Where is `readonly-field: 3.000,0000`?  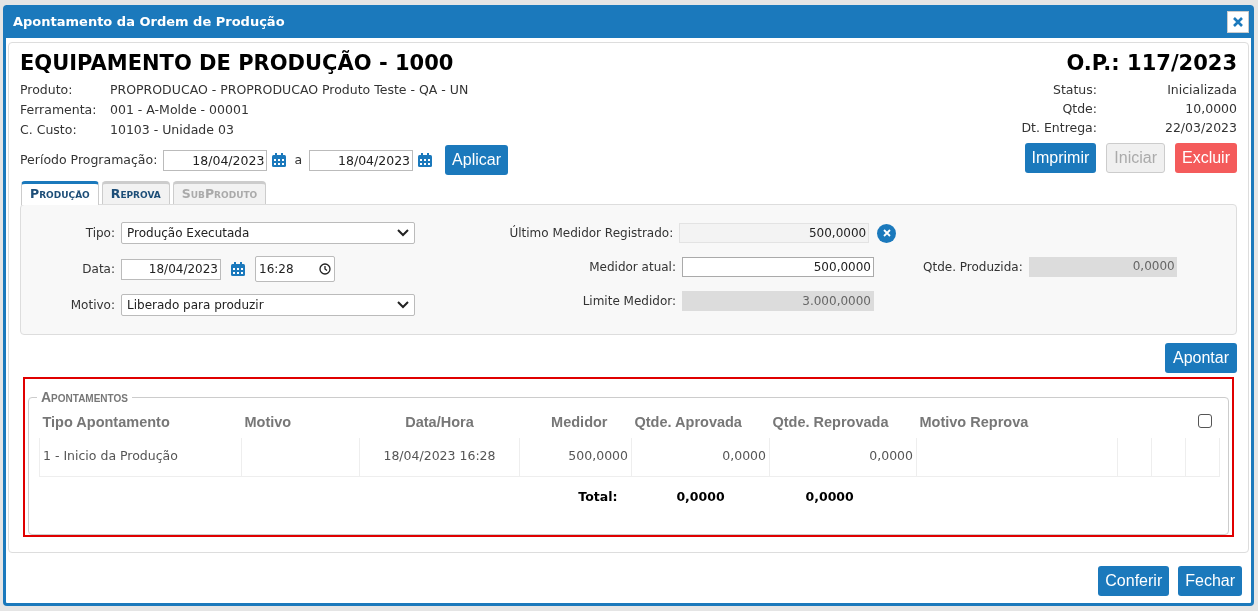
readonly-field: 3.000,0000 is located at coordinates (778, 301).